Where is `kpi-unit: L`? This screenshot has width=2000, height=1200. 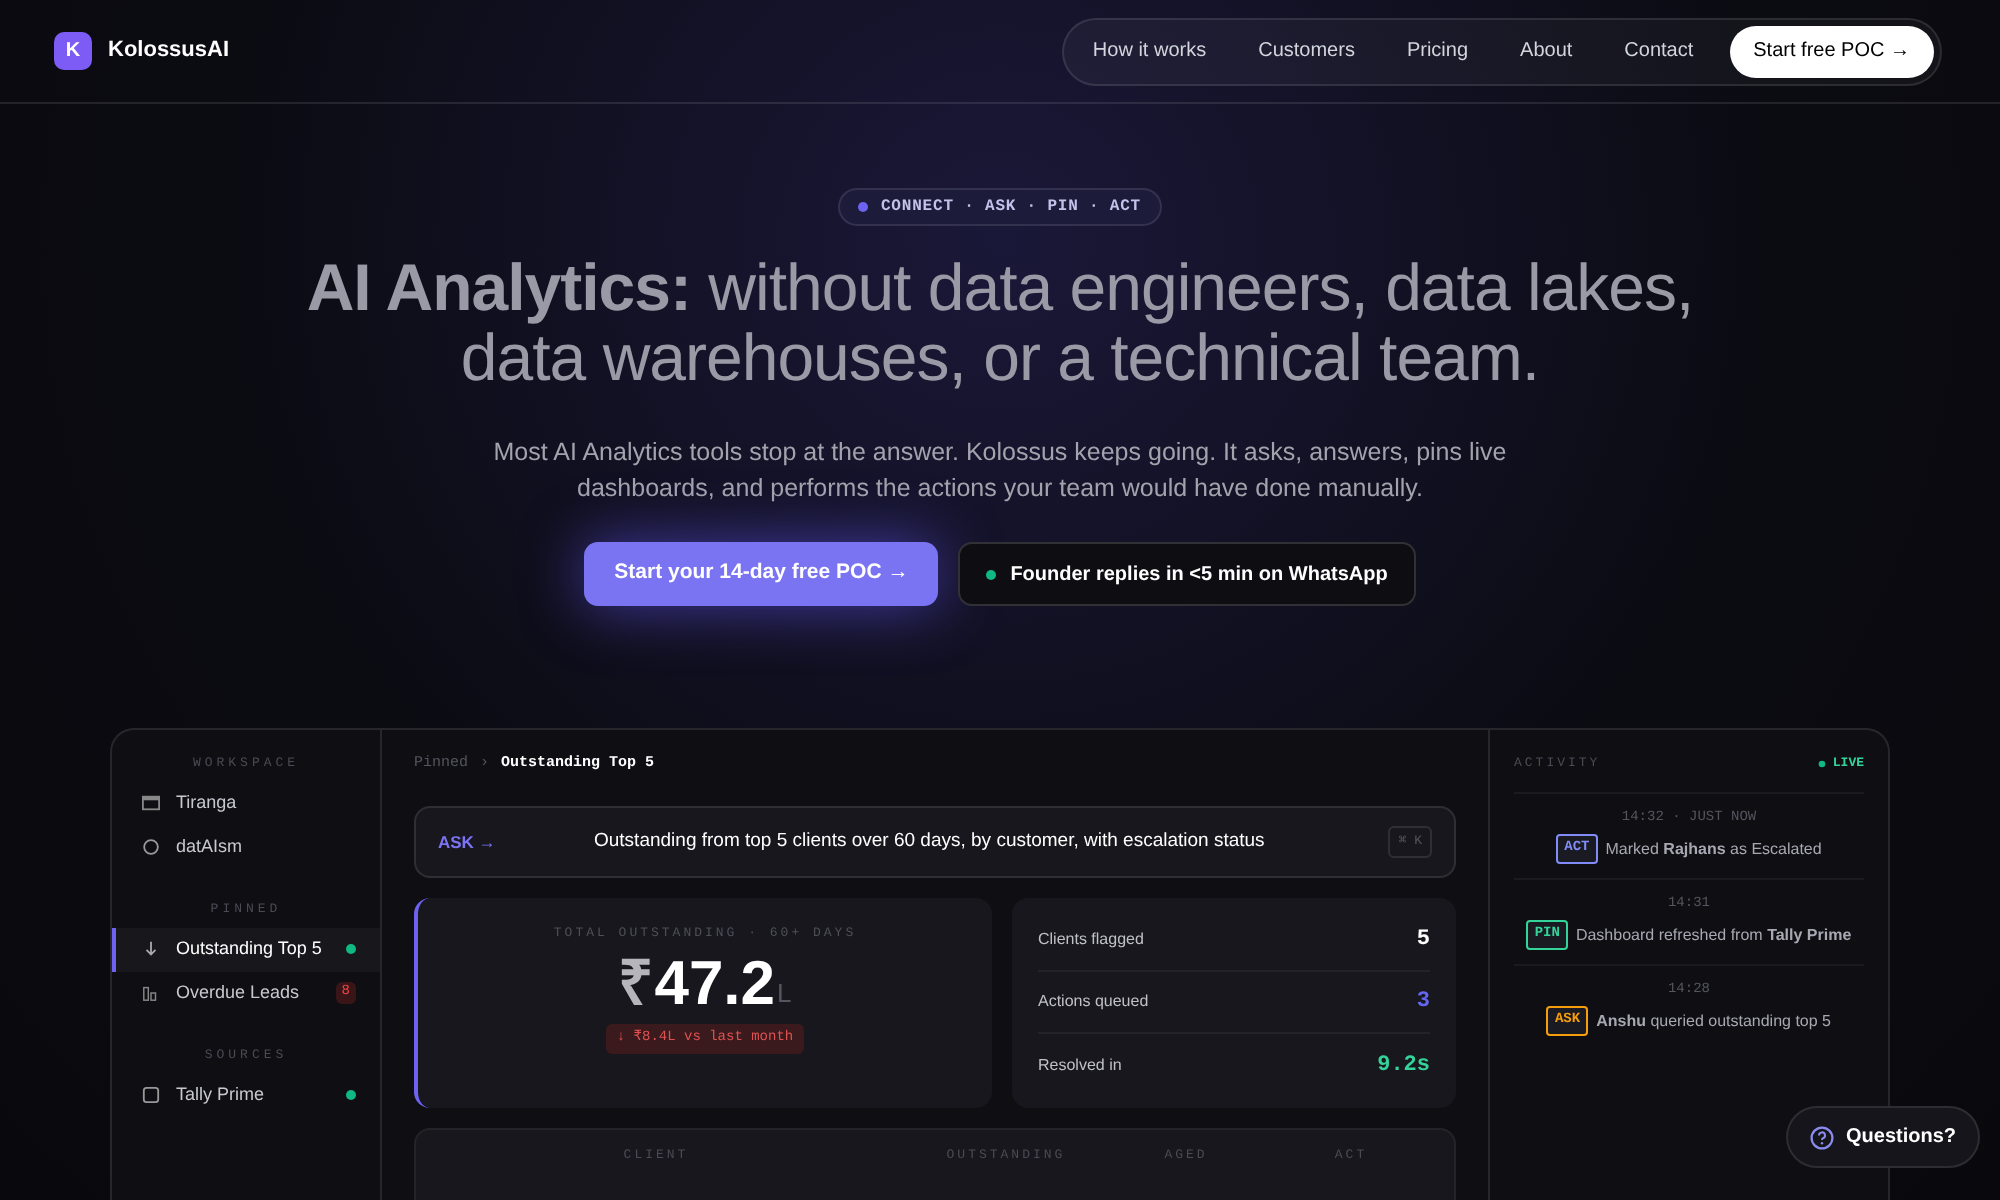 kpi-unit: L is located at coordinates (784, 993).